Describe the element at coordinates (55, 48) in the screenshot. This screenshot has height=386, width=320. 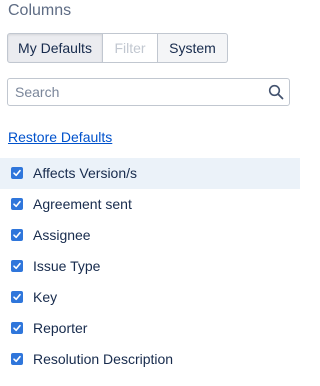
I see `tab-my-defaults: My Defaults` at that location.